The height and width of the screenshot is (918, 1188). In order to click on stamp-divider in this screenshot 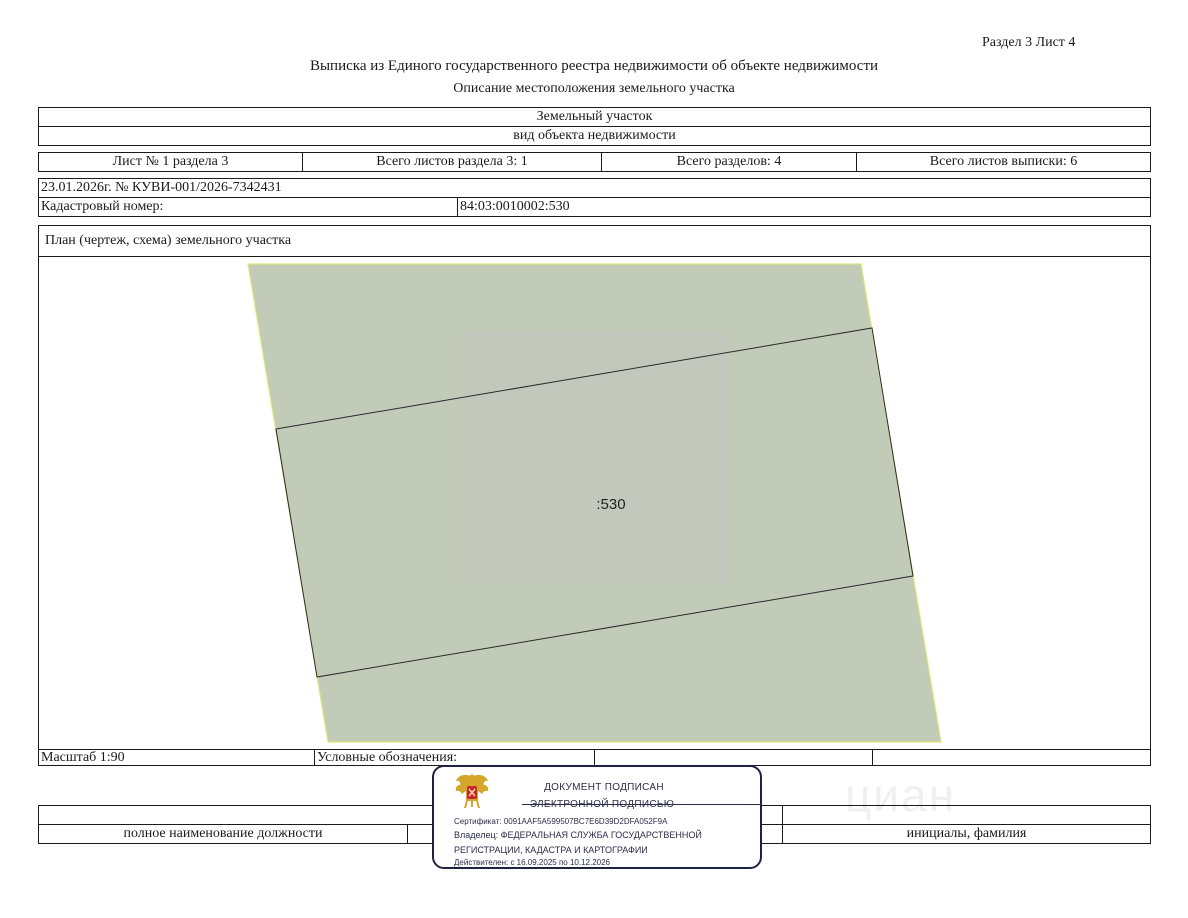, I will do `click(642, 804)`.